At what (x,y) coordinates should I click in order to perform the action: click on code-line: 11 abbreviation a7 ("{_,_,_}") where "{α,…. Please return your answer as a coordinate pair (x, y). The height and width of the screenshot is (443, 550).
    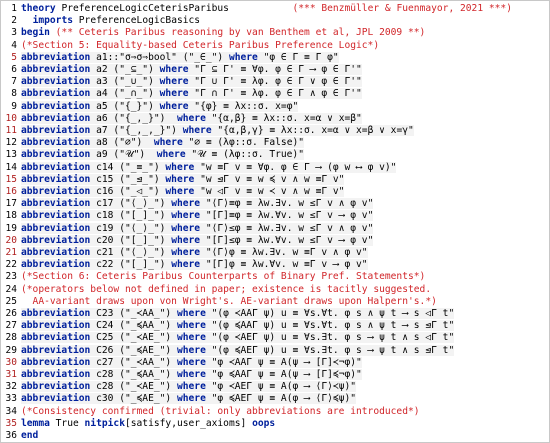
    Looking at the image, I should click on (275, 131).